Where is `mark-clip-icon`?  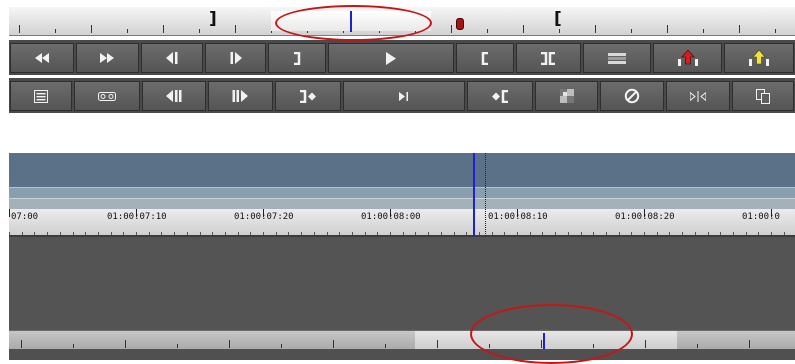 mark-clip-icon is located at coordinates (548, 58).